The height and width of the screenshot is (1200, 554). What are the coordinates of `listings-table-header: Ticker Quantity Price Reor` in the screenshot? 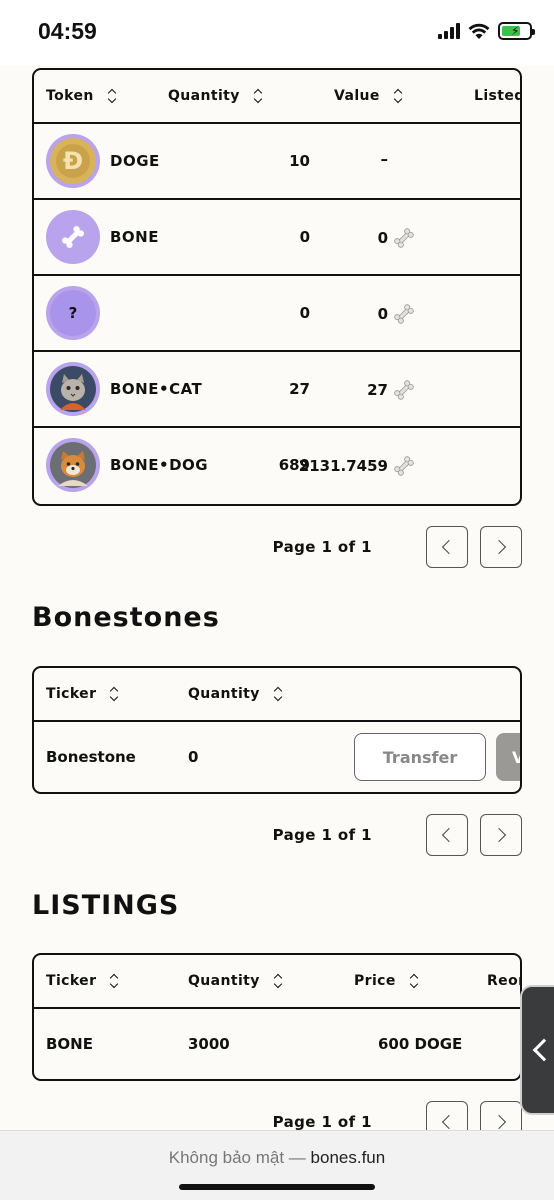 It's located at (277, 982).